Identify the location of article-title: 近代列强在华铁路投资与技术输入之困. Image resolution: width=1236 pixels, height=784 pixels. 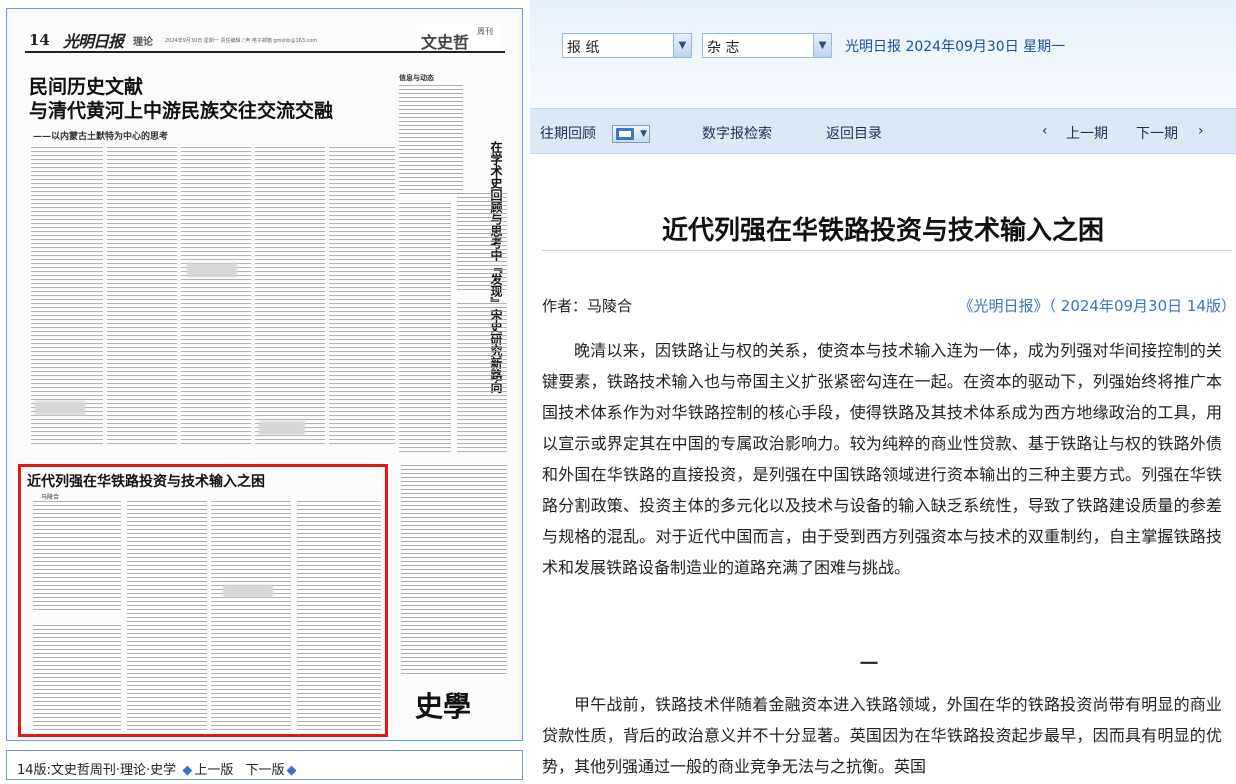
(882, 231).